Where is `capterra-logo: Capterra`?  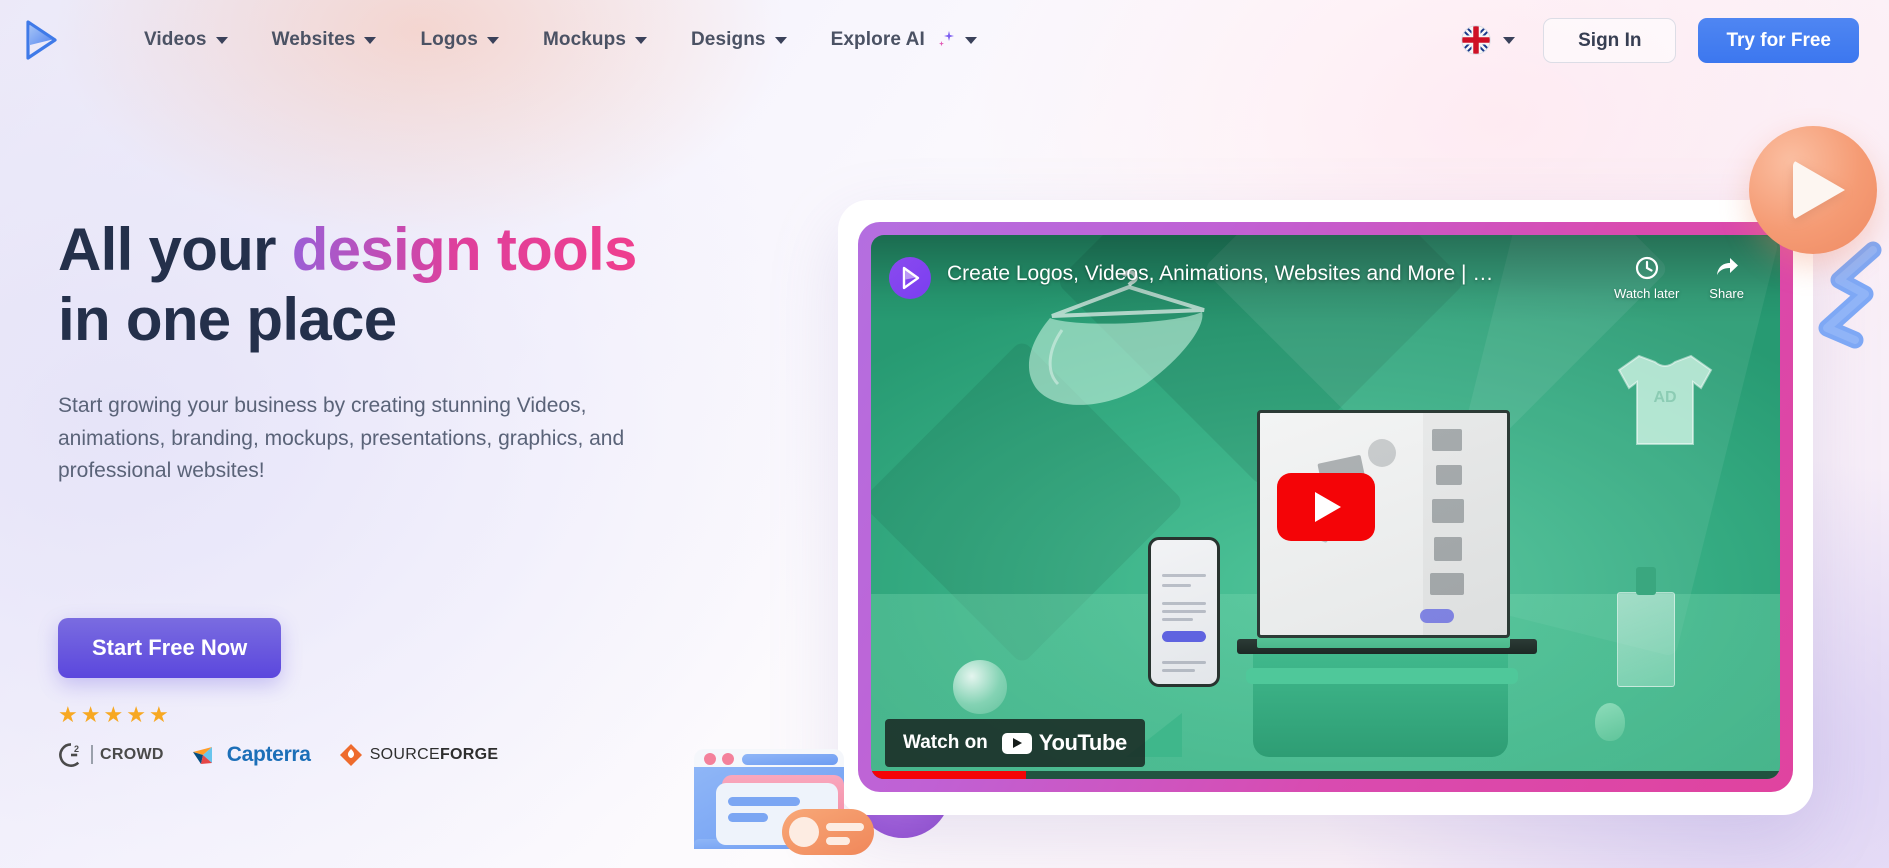 capterra-logo: Capterra is located at coordinates (251, 755).